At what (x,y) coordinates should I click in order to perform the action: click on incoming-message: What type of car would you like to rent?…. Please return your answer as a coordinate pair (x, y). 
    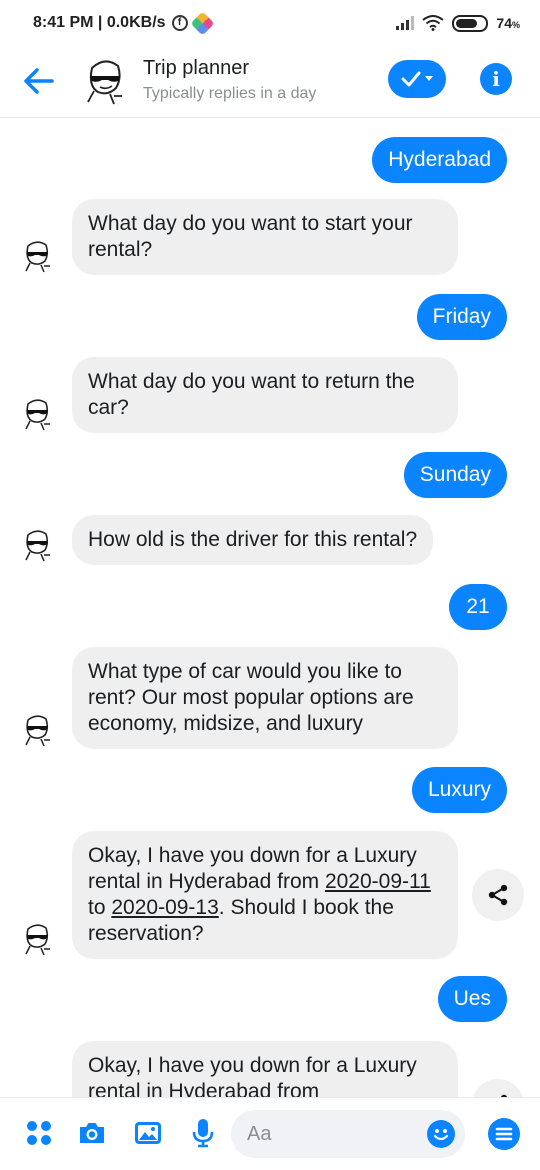
    Looking at the image, I should click on (265, 698).